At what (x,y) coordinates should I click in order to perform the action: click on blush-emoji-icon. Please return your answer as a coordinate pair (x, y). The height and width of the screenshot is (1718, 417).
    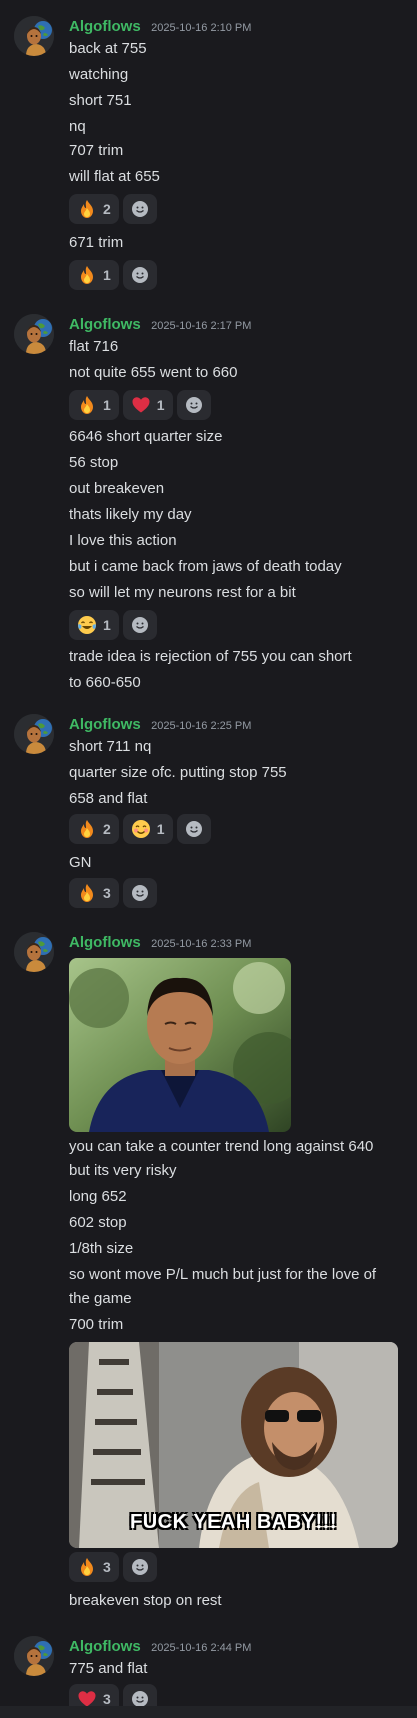
    Looking at the image, I should click on (141, 829).